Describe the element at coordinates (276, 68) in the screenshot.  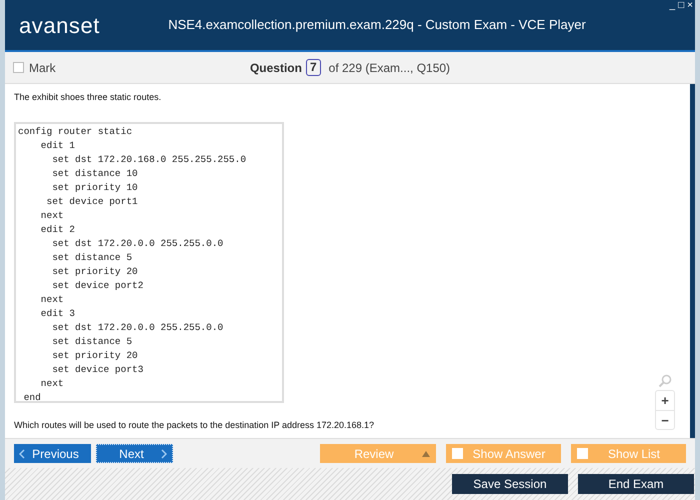
I see `question-label: Question` at that location.